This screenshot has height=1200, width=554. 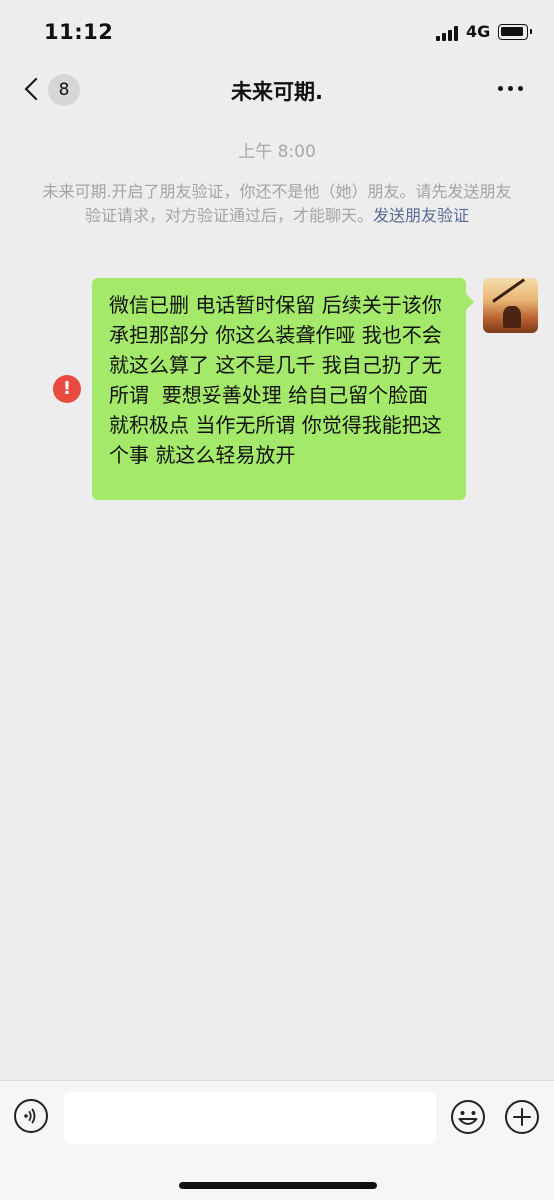 What do you see at coordinates (67, 389) in the screenshot?
I see `send-failed-icon: !` at bounding box center [67, 389].